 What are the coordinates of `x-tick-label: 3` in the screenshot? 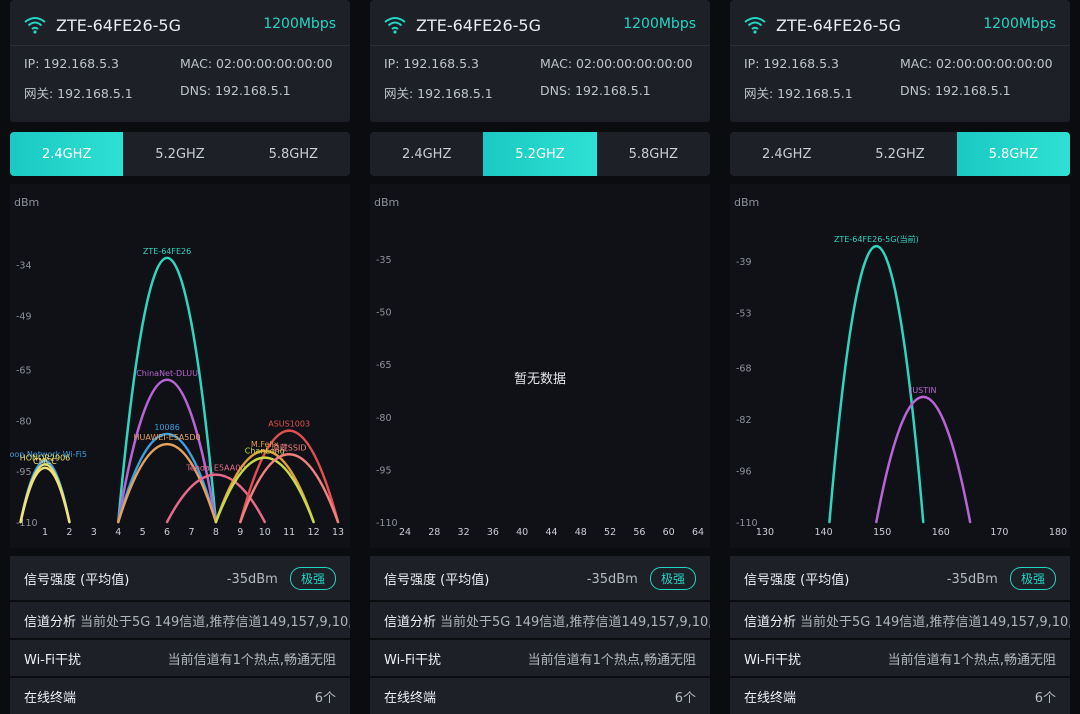 It's located at (94, 532).